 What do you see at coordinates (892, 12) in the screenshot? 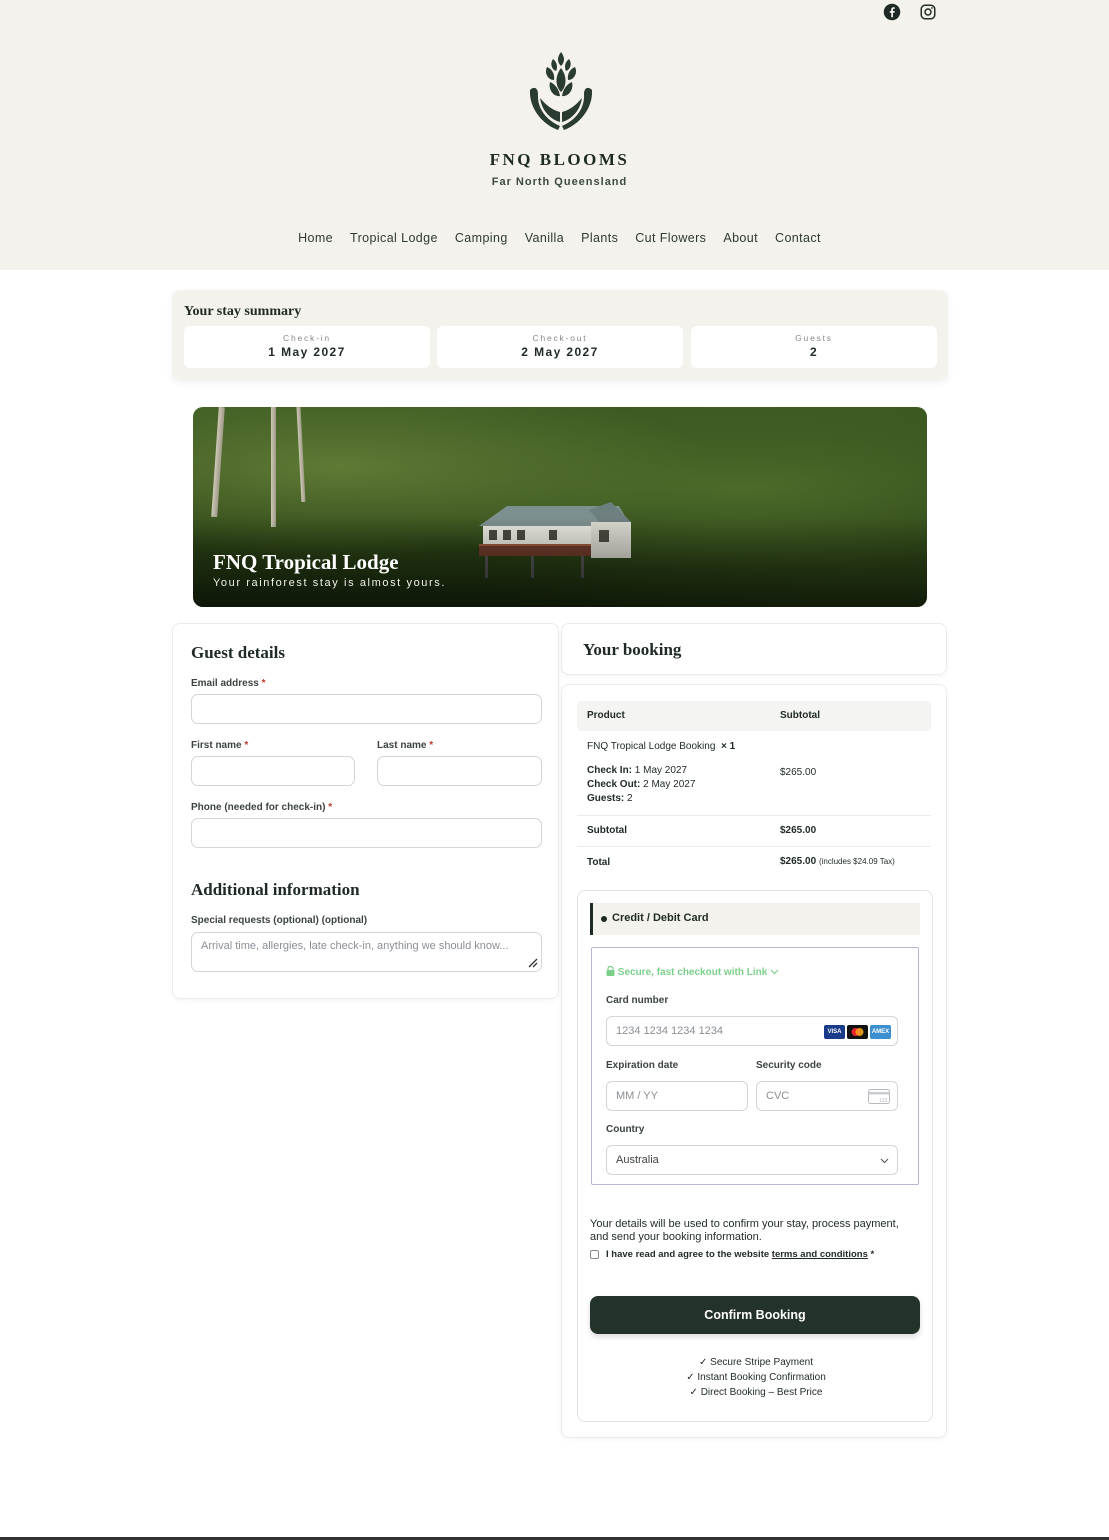
I see `facebook-icon` at bounding box center [892, 12].